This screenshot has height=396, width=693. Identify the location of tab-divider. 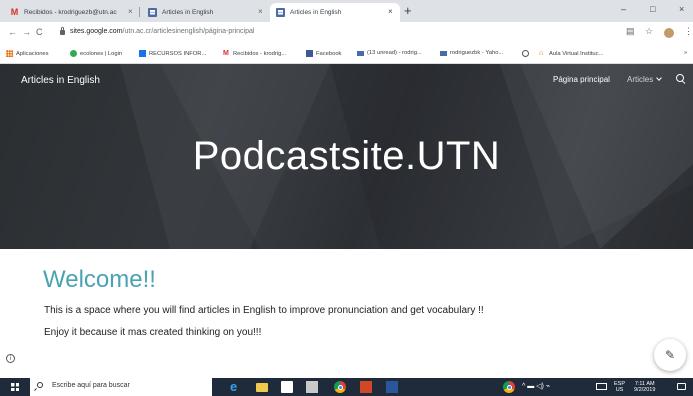
(139, 12).